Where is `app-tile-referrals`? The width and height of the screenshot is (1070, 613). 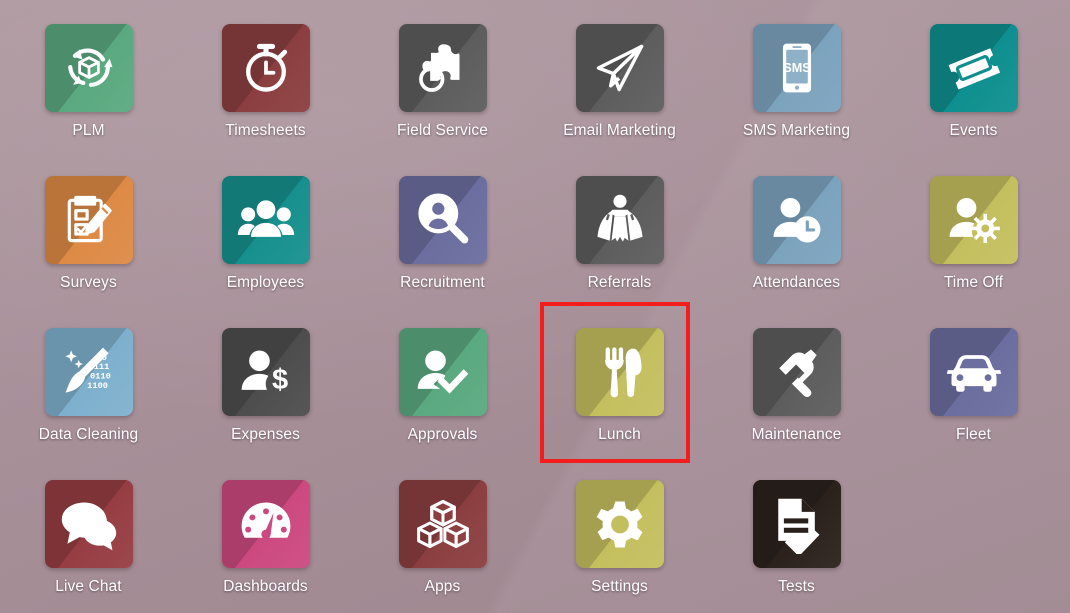
app-tile-referrals is located at coordinates (619, 220).